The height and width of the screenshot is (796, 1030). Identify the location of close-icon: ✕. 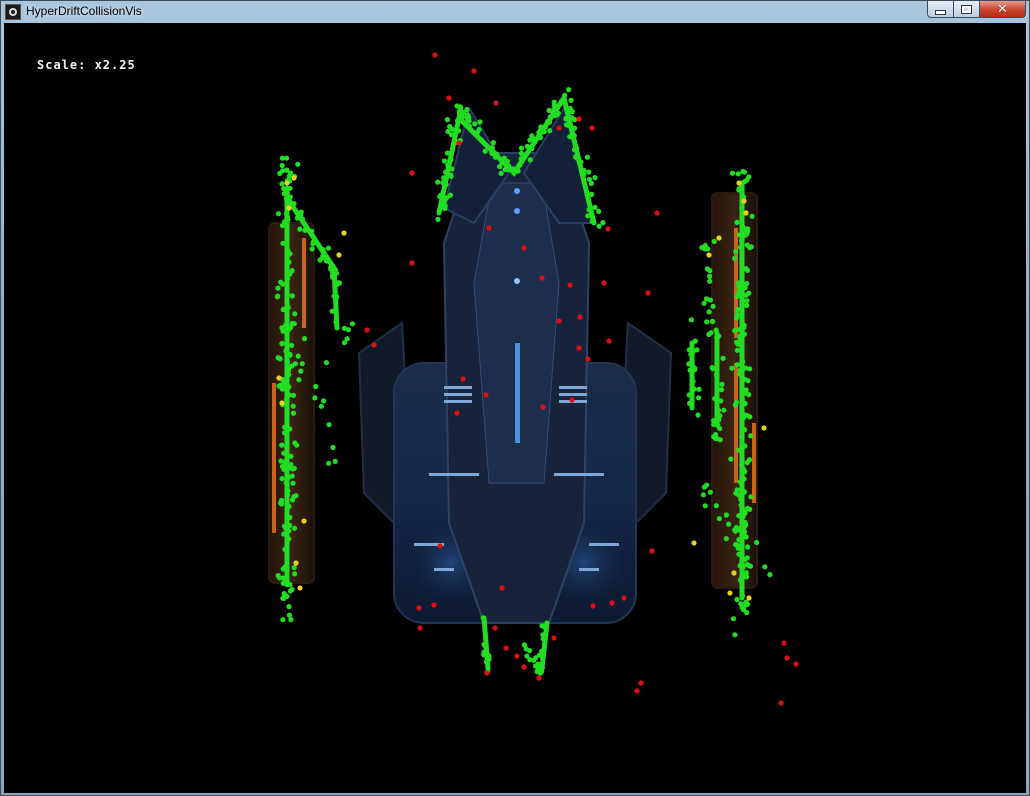
(1002, 9).